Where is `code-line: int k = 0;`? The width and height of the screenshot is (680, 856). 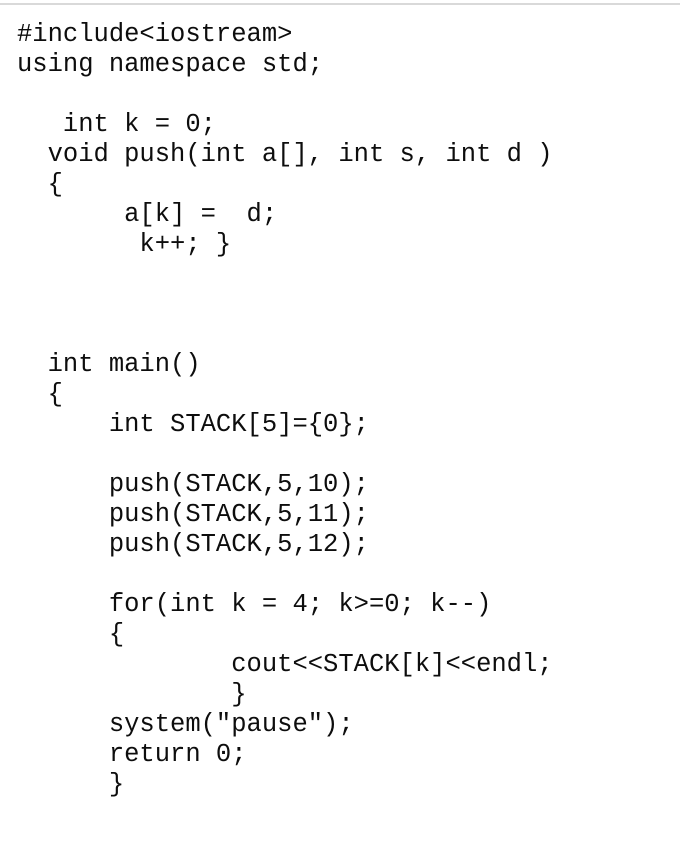
code-line: int k = 0; is located at coordinates (116, 124).